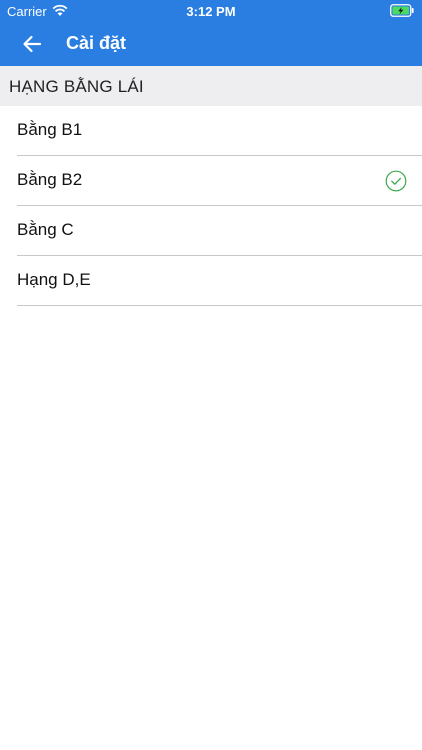 The width and height of the screenshot is (422, 750). What do you see at coordinates (219, 231) in the screenshot?
I see `list-item-c: Bằng C` at bounding box center [219, 231].